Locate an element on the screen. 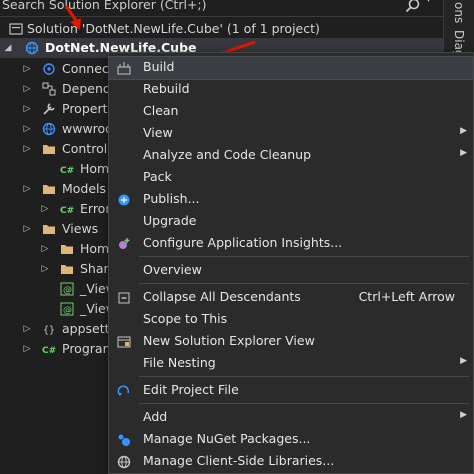 This screenshot has height=474, width=474. menu-item-label: Rebuild is located at coordinates (166, 88).